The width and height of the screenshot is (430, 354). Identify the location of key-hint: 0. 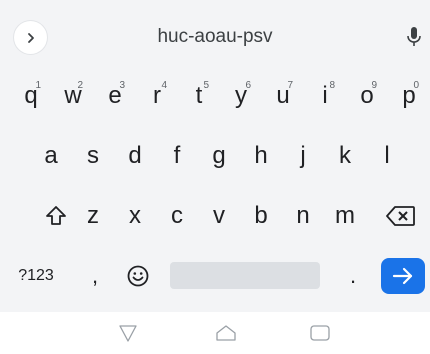
(416, 85).